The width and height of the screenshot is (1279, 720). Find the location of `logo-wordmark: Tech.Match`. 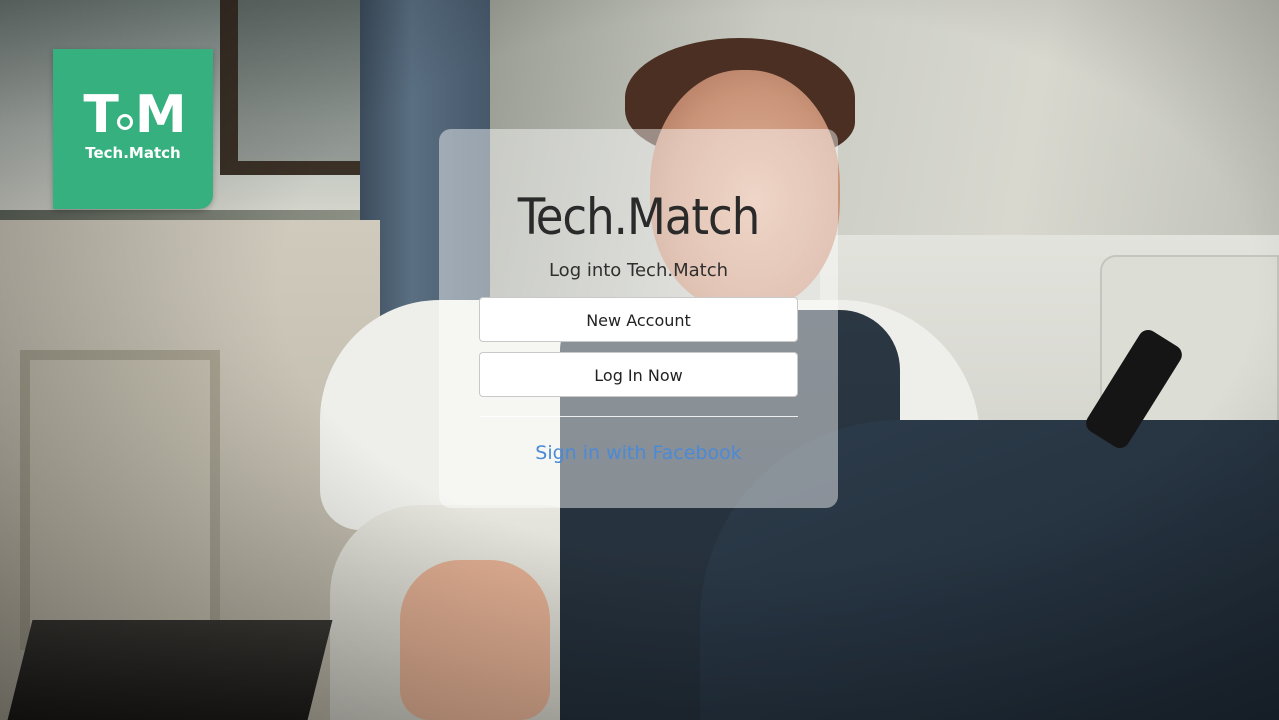

logo-wordmark: Tech.Match is located at coordinates (133, 153).